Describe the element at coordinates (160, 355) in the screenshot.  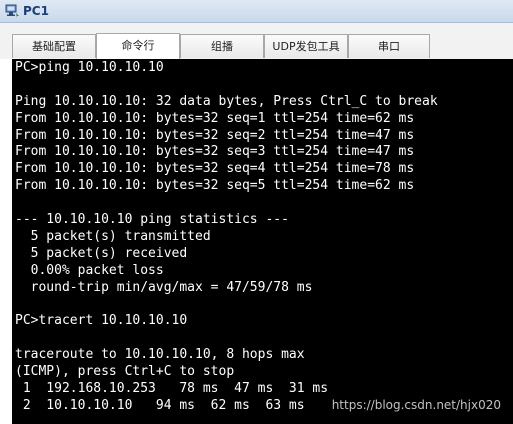
I see `terminal-line: traceroute to 10.10.10.10, 8 hops max` at that location.